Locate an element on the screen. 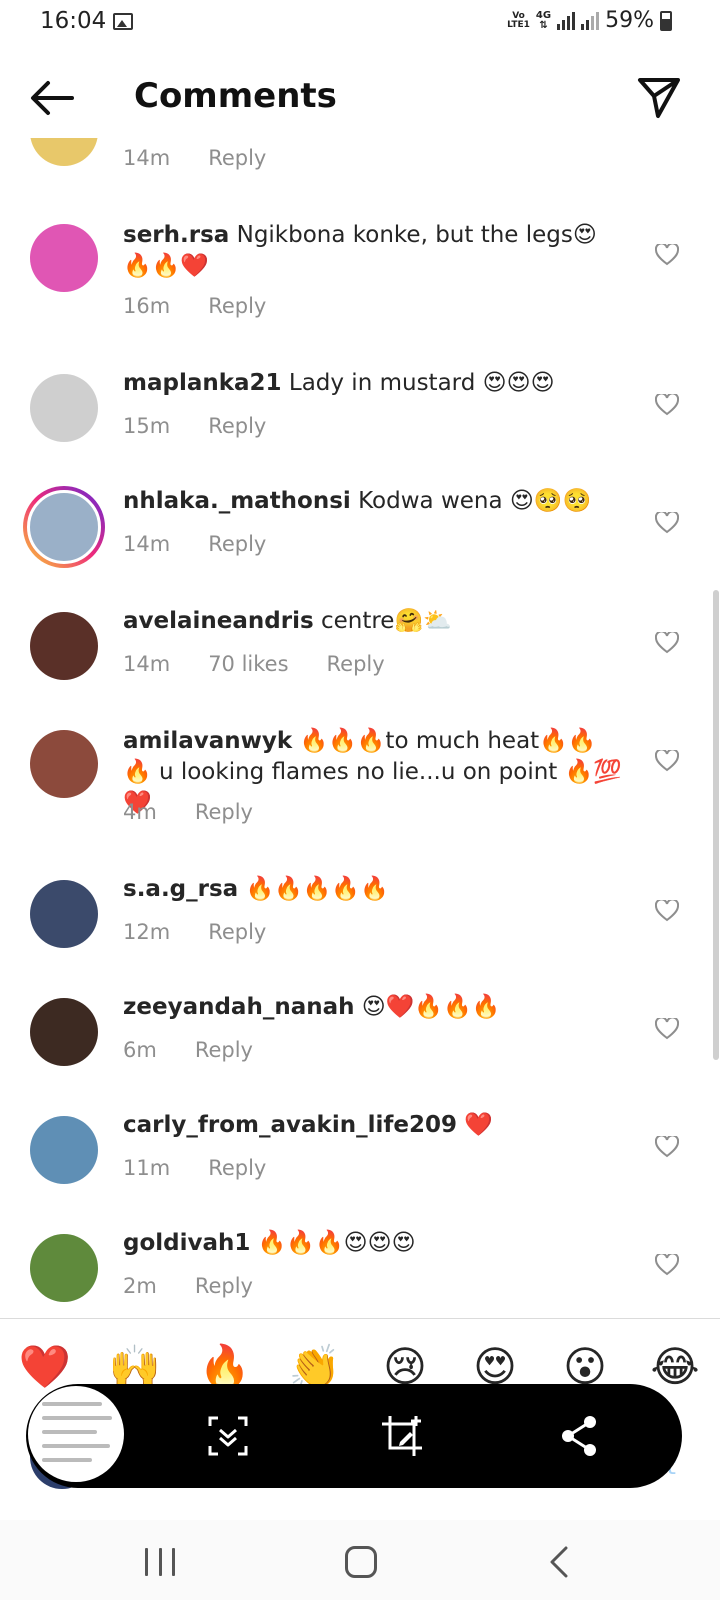 This screenshot has width=720, height=1600. network-4g-icon: 4G ⇅ is located at coordinates (543, 20).